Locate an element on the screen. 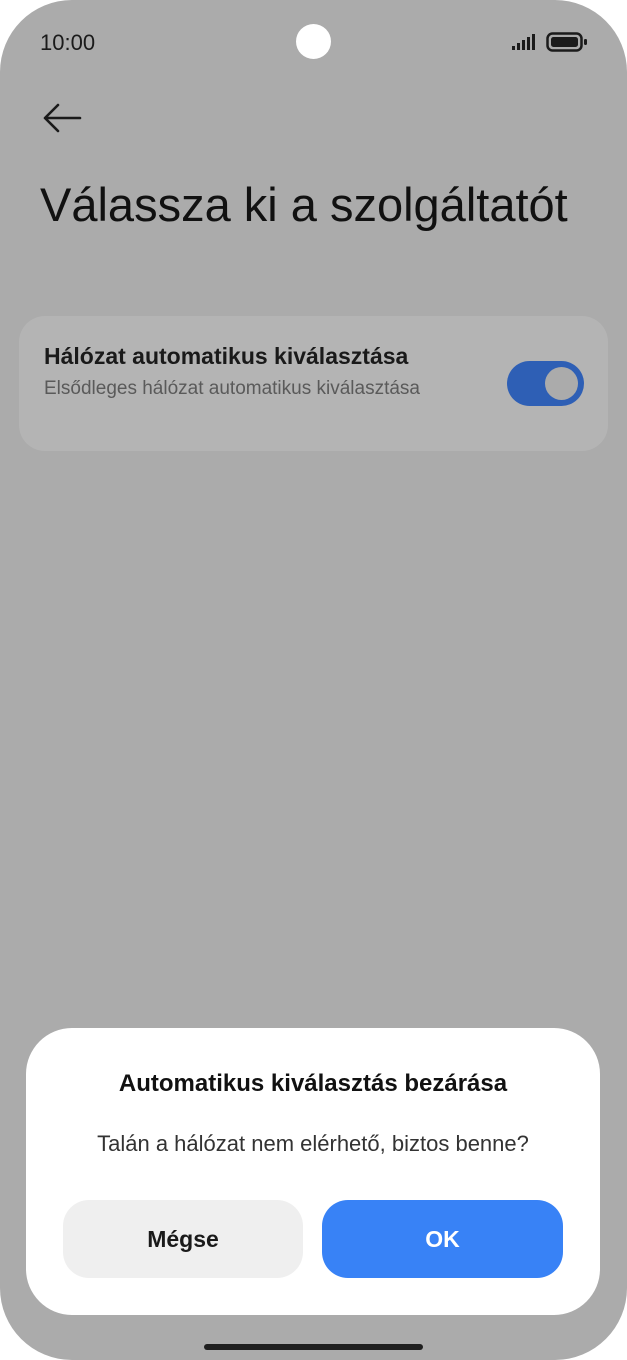  status-time: 10:00 is located at coordinates (68, 42).